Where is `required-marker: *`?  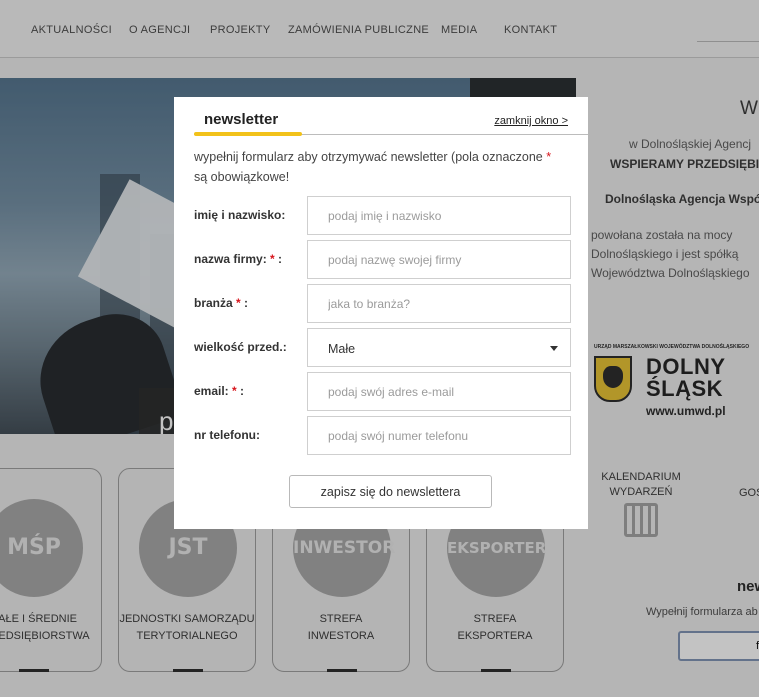 required-marker: * is located at coordinates (549, 157).